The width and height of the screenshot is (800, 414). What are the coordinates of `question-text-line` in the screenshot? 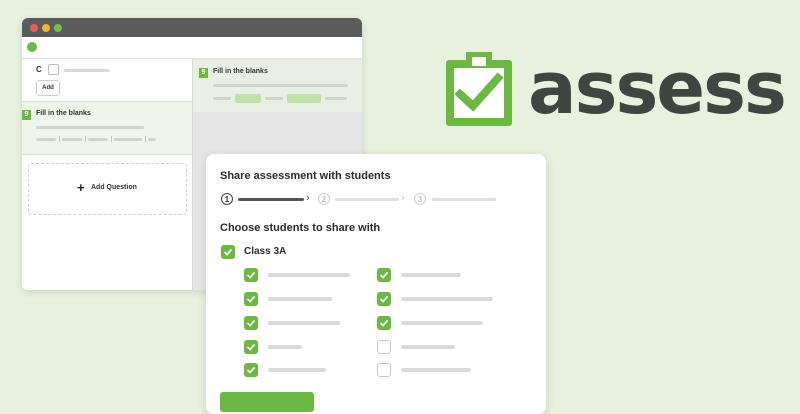 It's located at (90, 127).